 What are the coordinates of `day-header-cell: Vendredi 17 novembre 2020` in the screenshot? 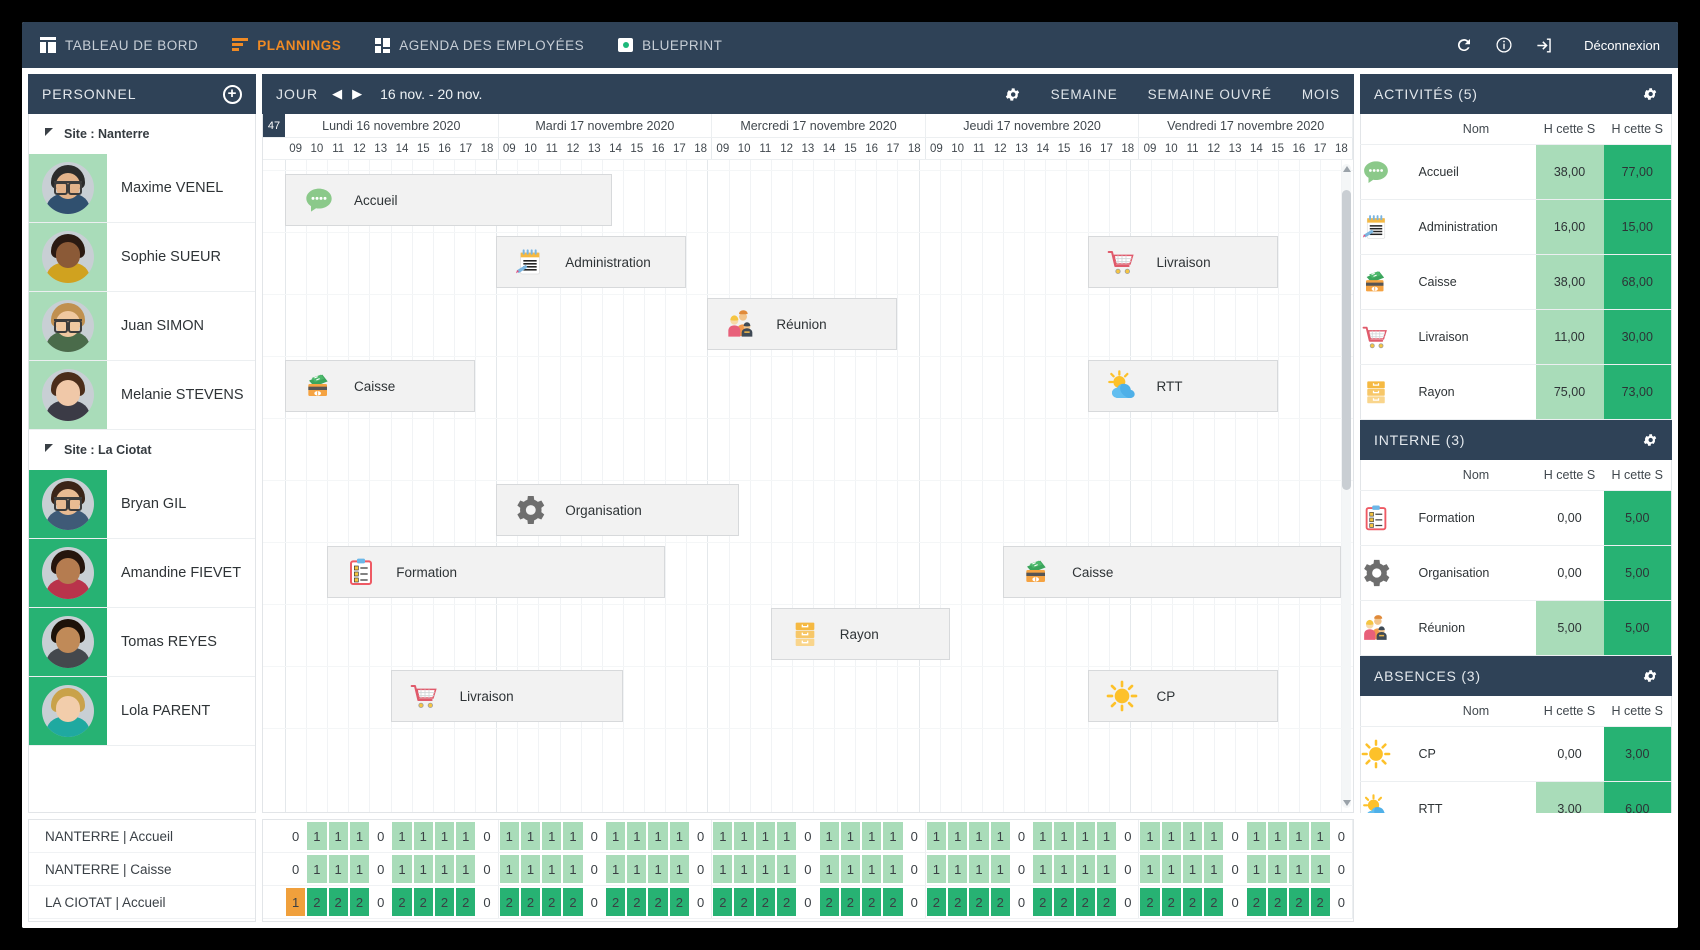 It's located at (1246, 125).